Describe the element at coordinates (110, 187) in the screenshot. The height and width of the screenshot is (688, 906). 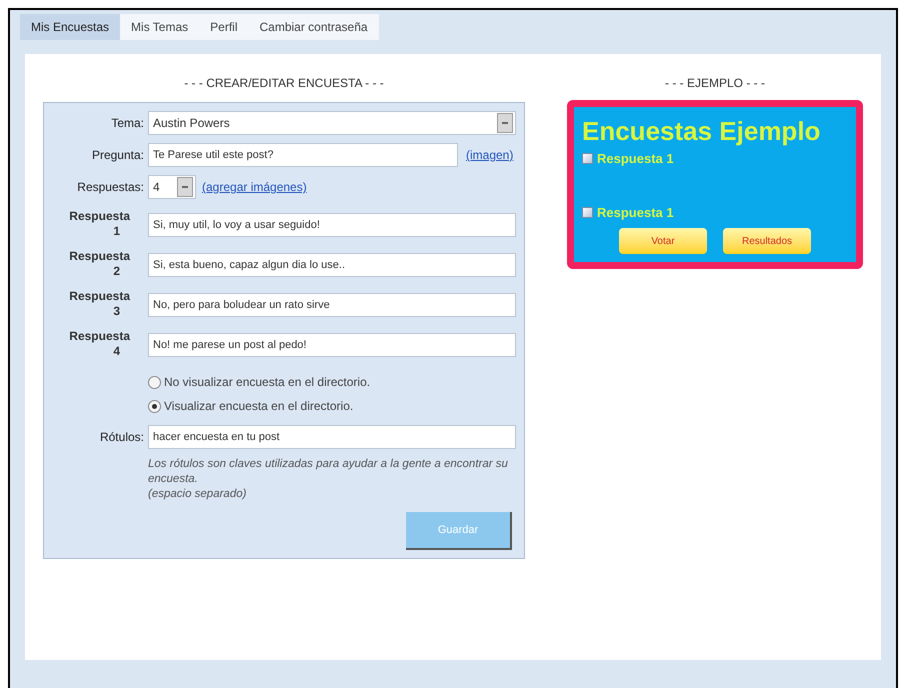
I see `field-label: Respuestas:` at that location.